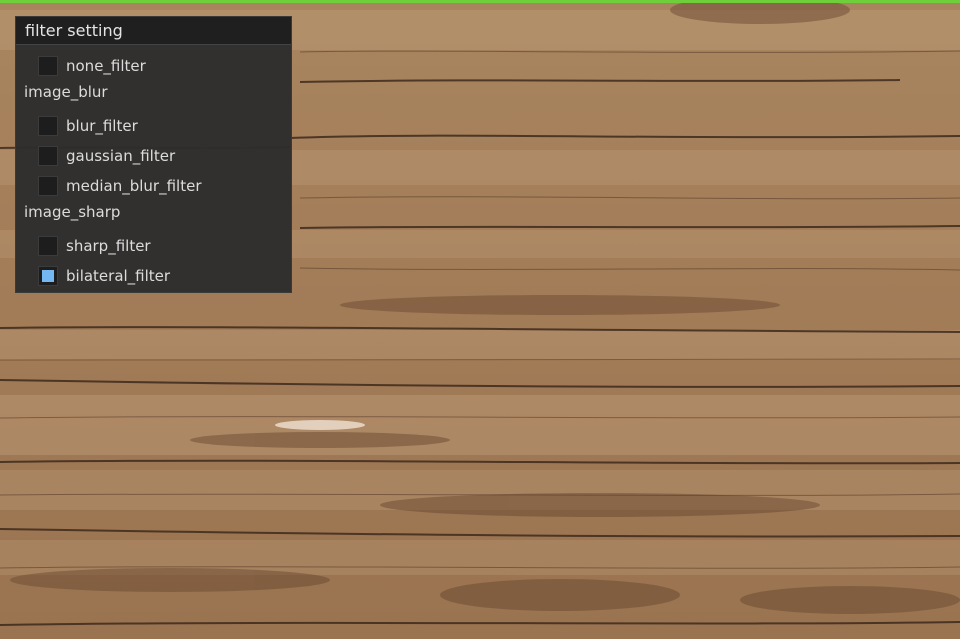 Image resolution: width=960 pixels, height=639 pixels. I want to click on filter-option-bilateral: bilateral_filter, so click(93, 276).